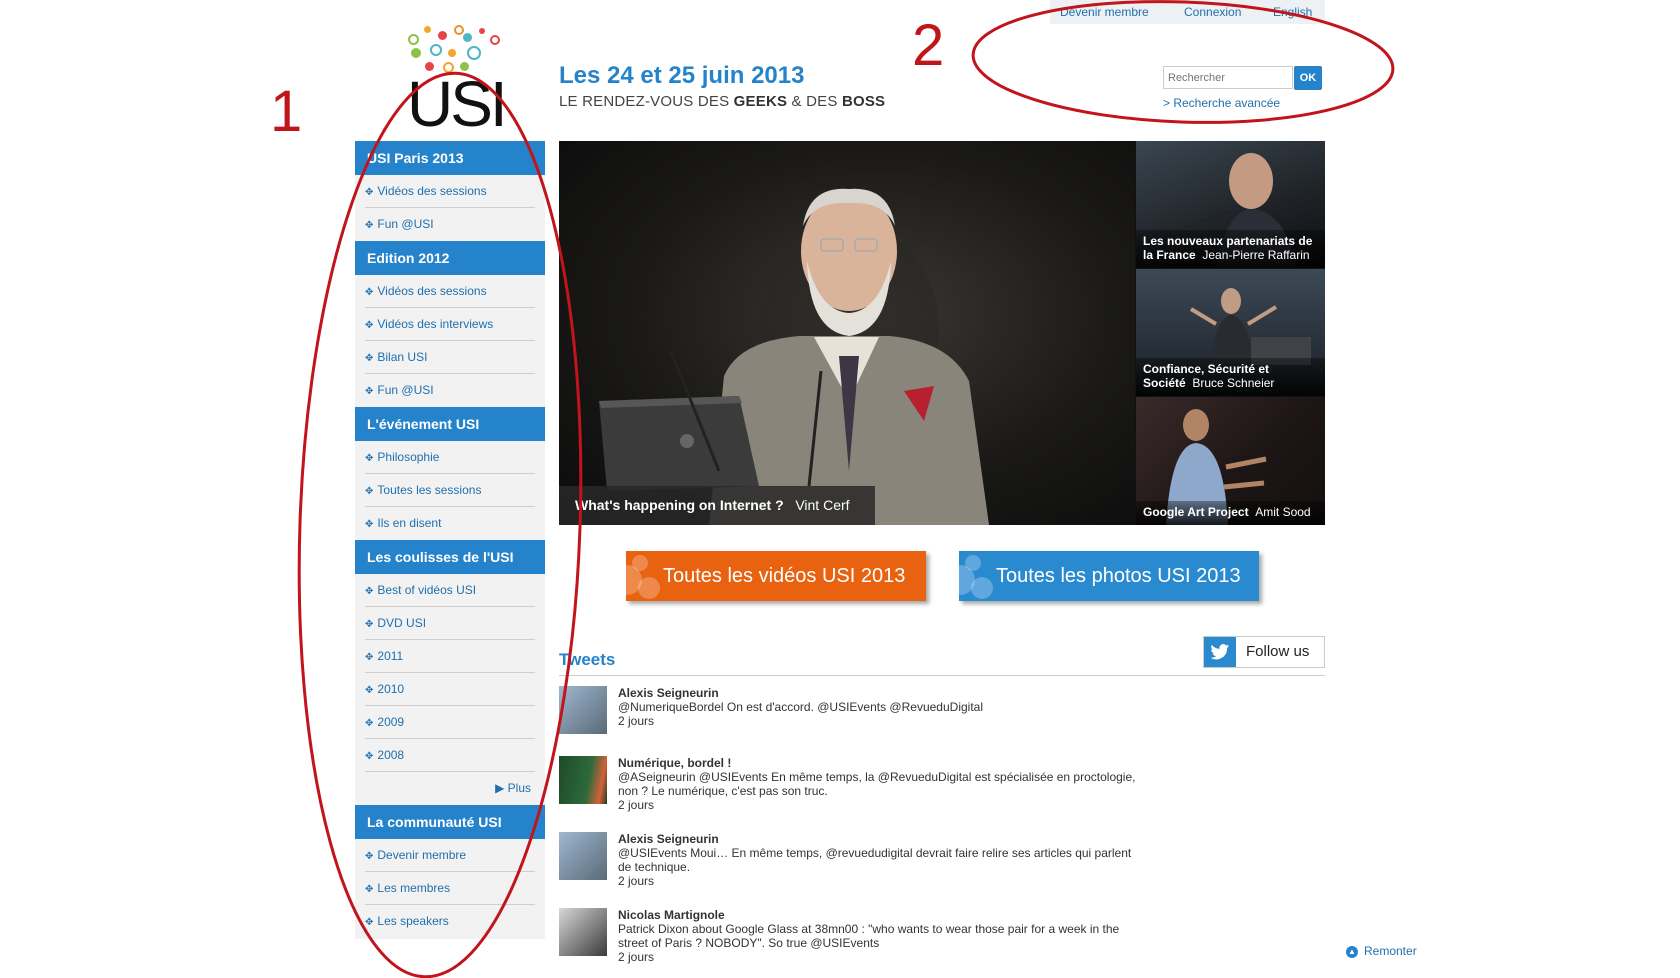 The height and width of the screenshot is (978, 1680). What do you see at coordinates (1109, 576) in the screenshot?
I see `all-photos-button: Toutes les photos USI 2013` at bounding box center [1109, 576].